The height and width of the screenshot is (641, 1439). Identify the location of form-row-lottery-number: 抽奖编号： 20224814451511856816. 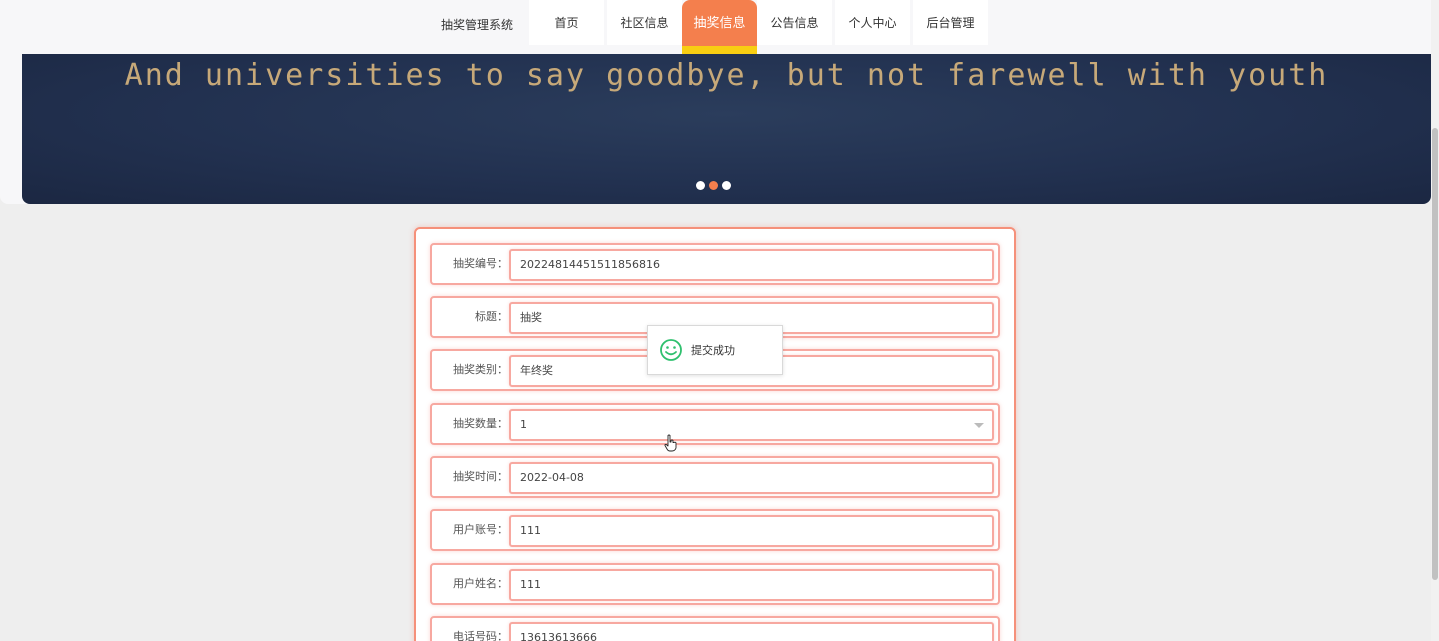
(715, 264).